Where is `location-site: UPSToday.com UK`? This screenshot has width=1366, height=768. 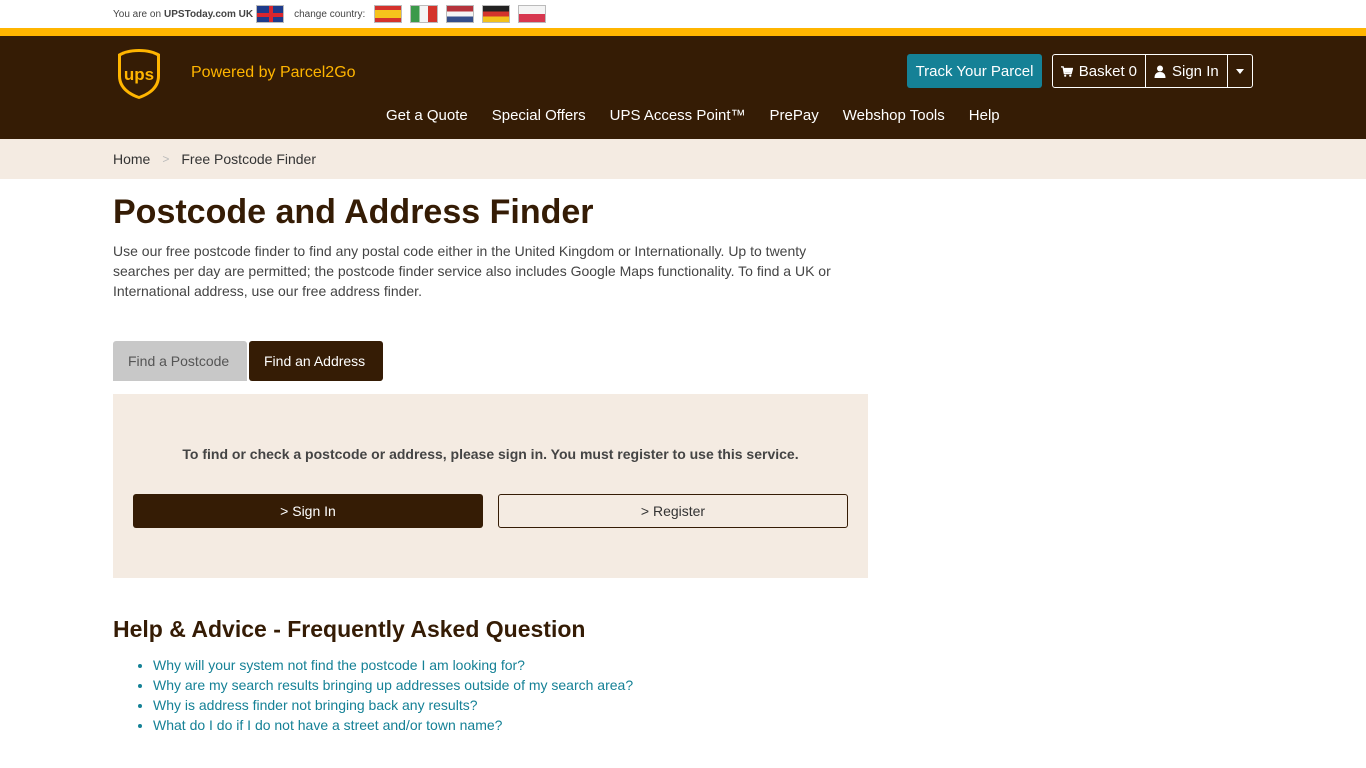 location-site: UPSToday.com UK is located at coordinates (209, 14).